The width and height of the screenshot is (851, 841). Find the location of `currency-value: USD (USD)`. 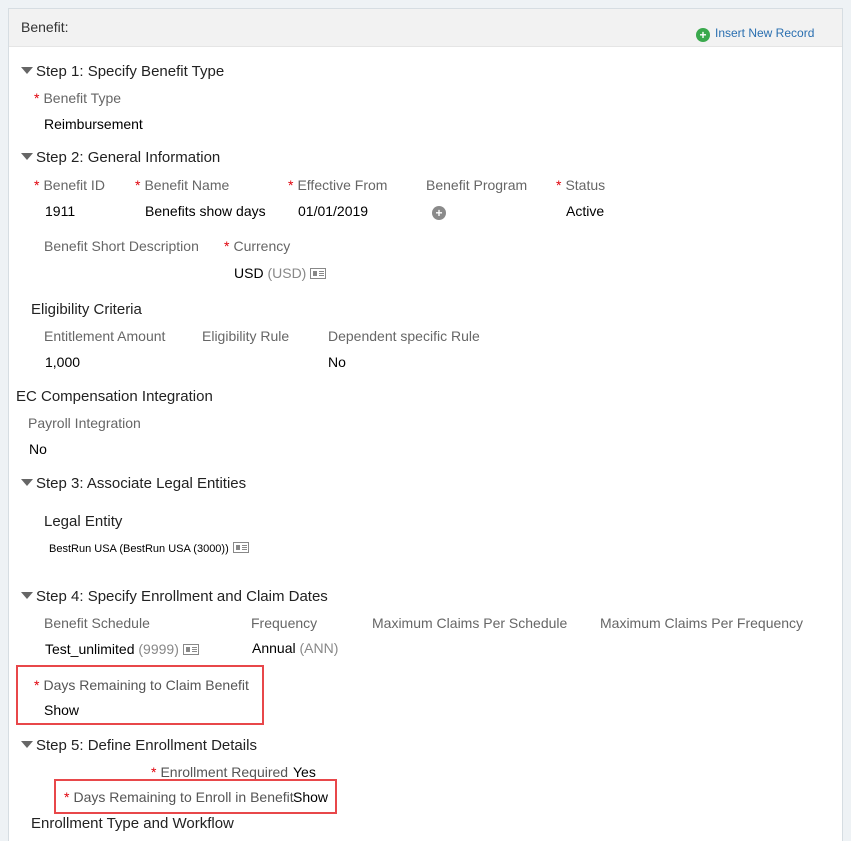

currency-value: USD (USD) is located at coordinates (280, 273).